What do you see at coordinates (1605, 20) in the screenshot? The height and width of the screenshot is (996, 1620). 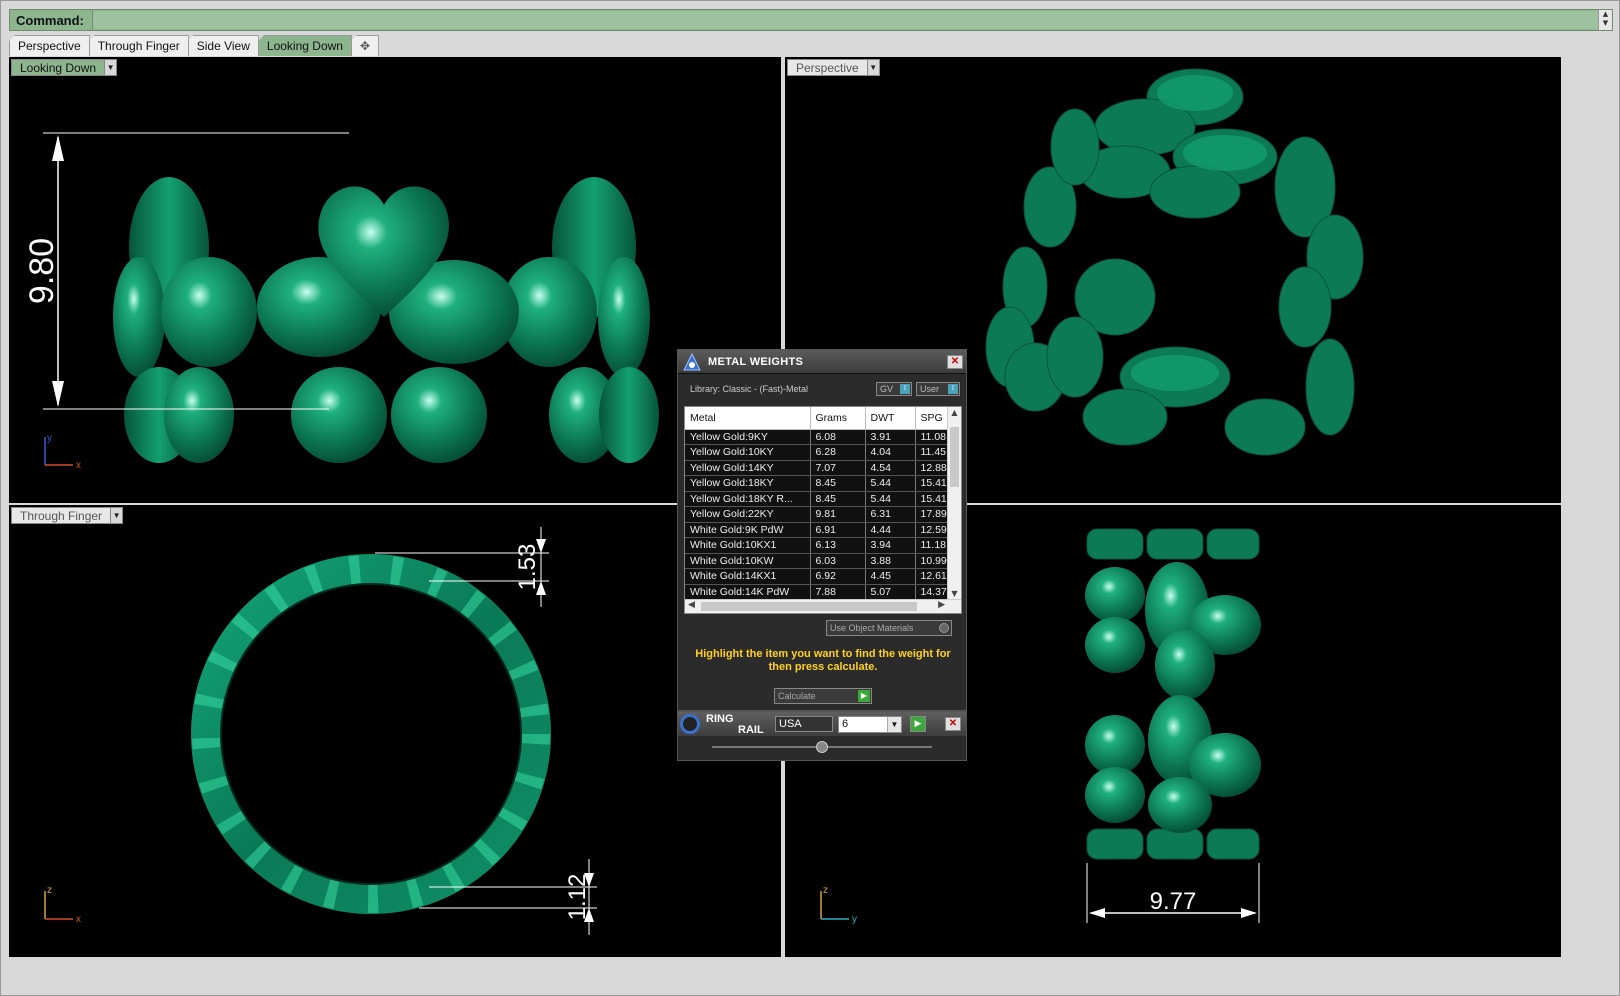 I see `command-history-spinner: ▲ ▼` at bounding box center [1605, 20].